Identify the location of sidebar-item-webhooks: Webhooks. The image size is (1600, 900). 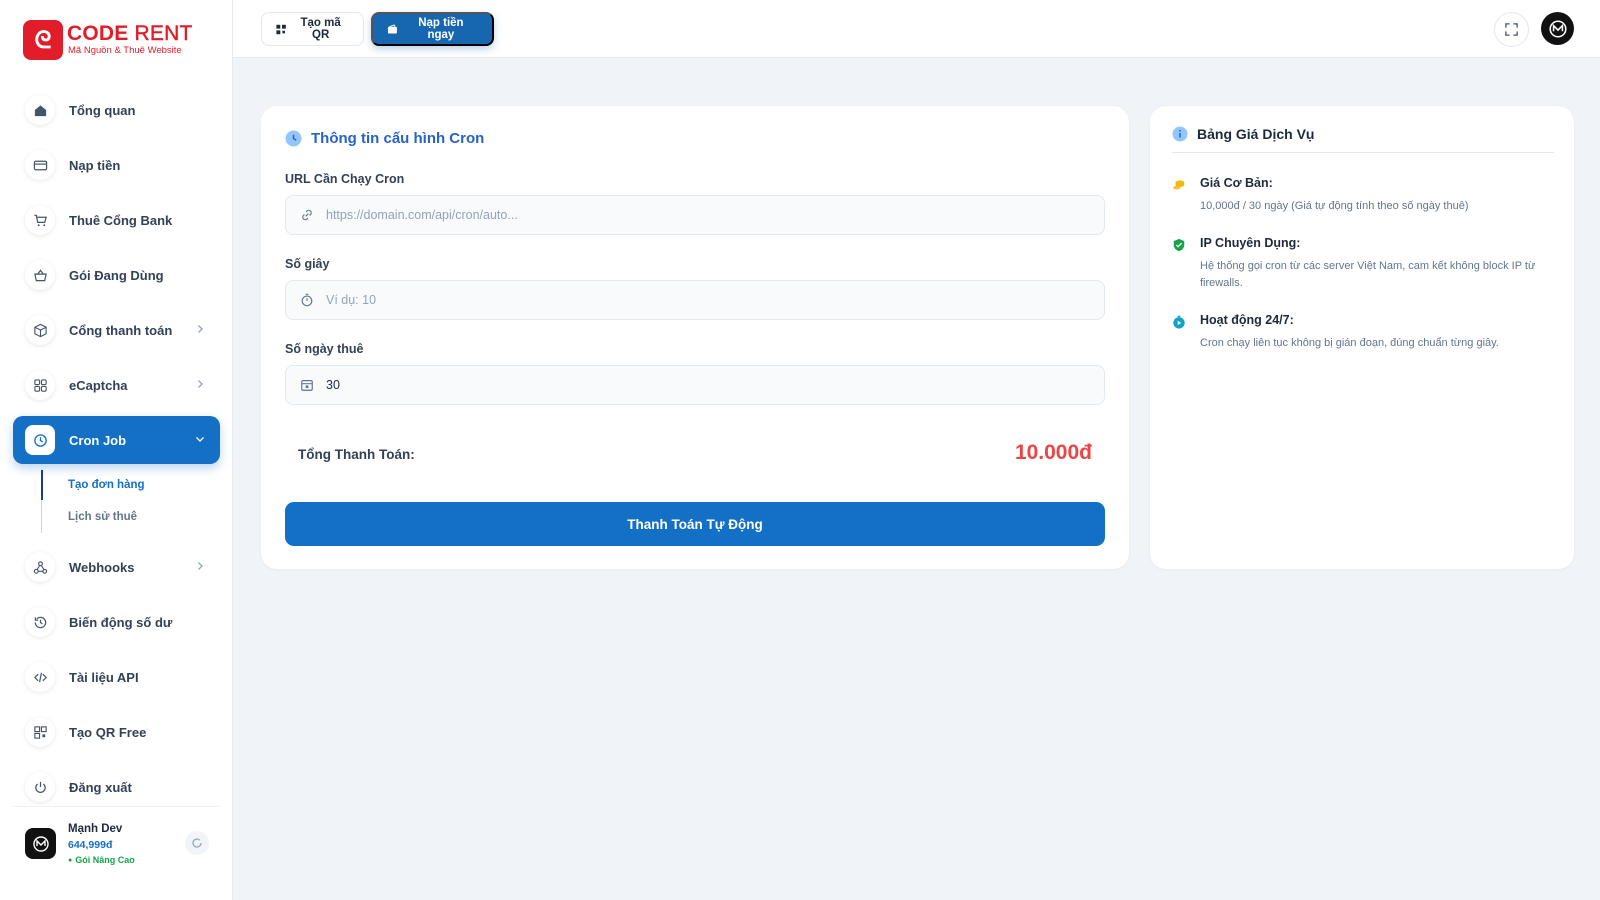
(116, 567).